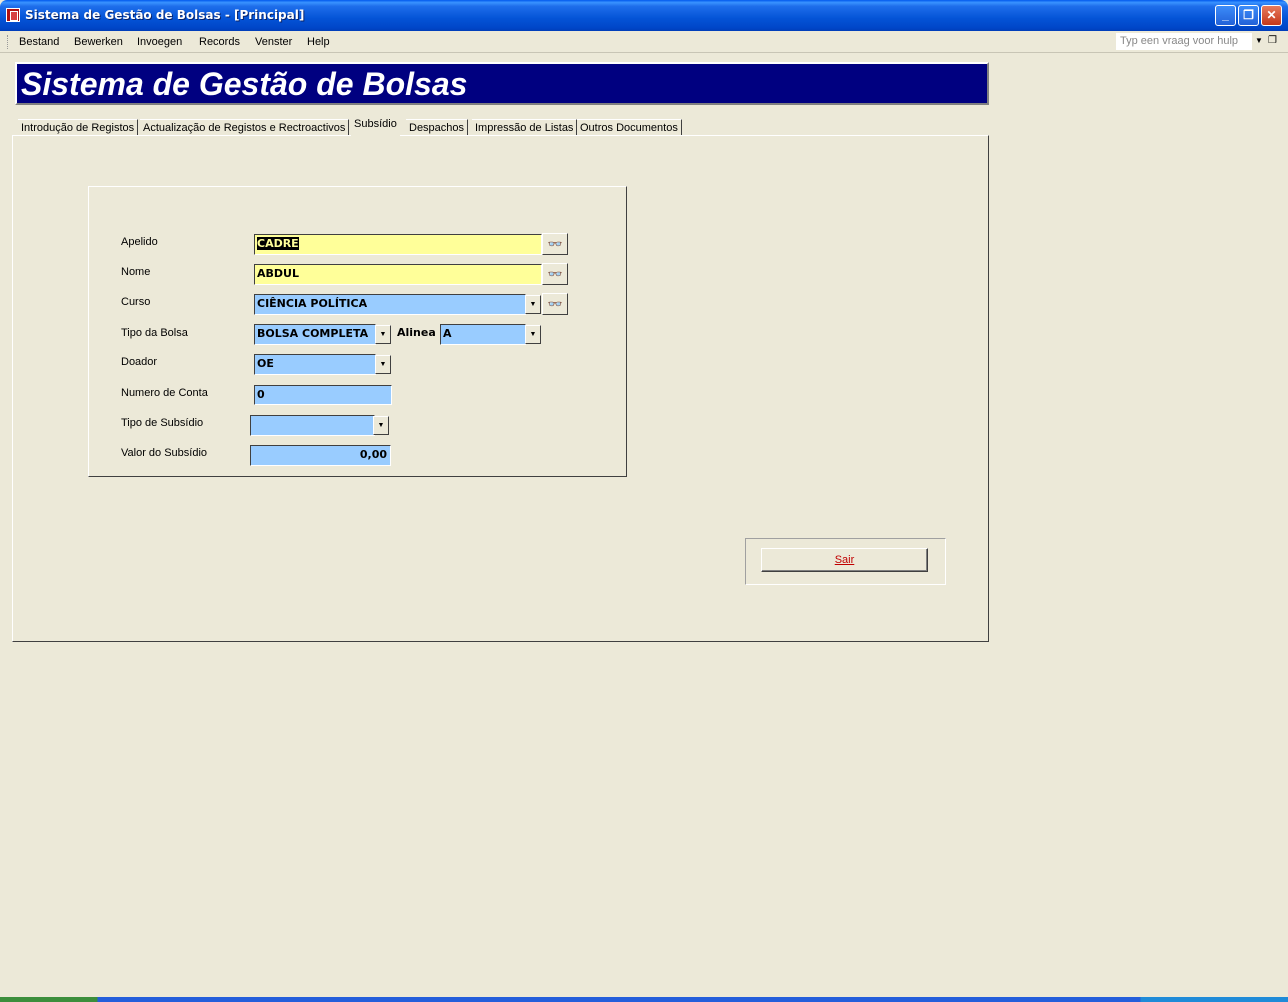  What do you see at coordinates (219, 42) in the screenshot?
I see `menu-records: Records` at bounding box center [219, 42].